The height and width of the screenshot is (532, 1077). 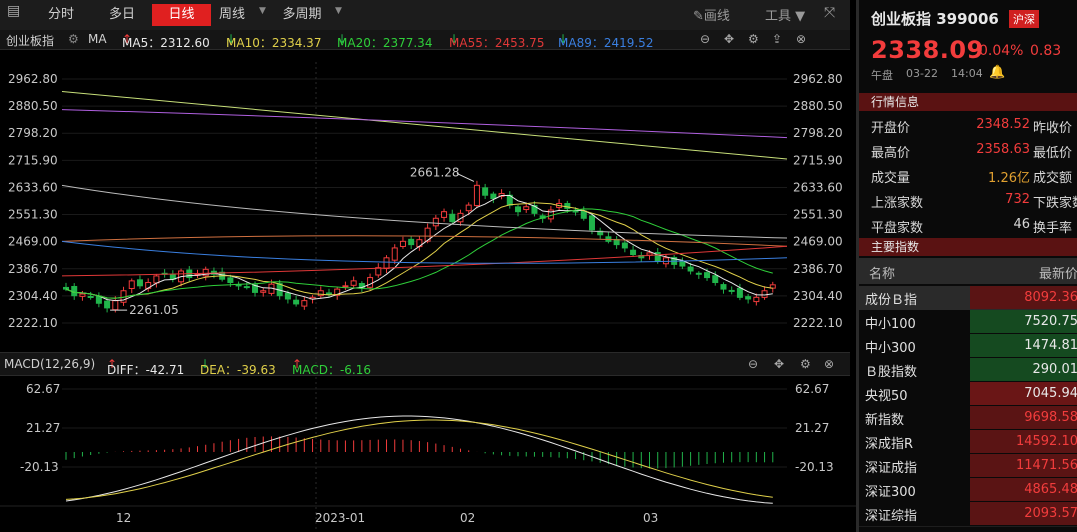 I want to click on bell-icon: 🔔, so click(x=997, y=72).